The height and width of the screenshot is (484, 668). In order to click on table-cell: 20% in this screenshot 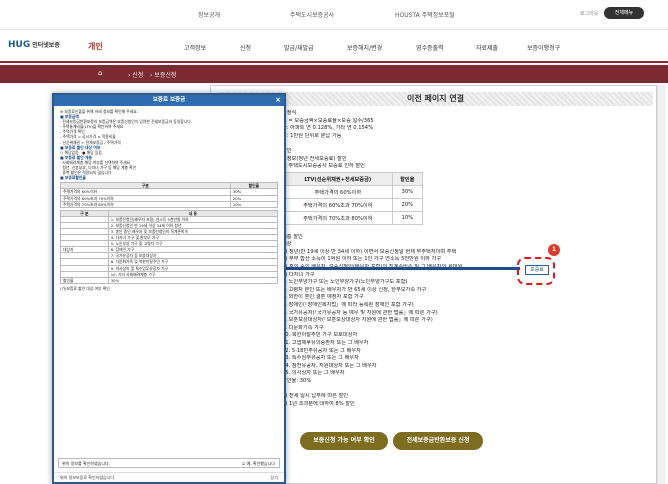, I will do `click(407, 205)`.